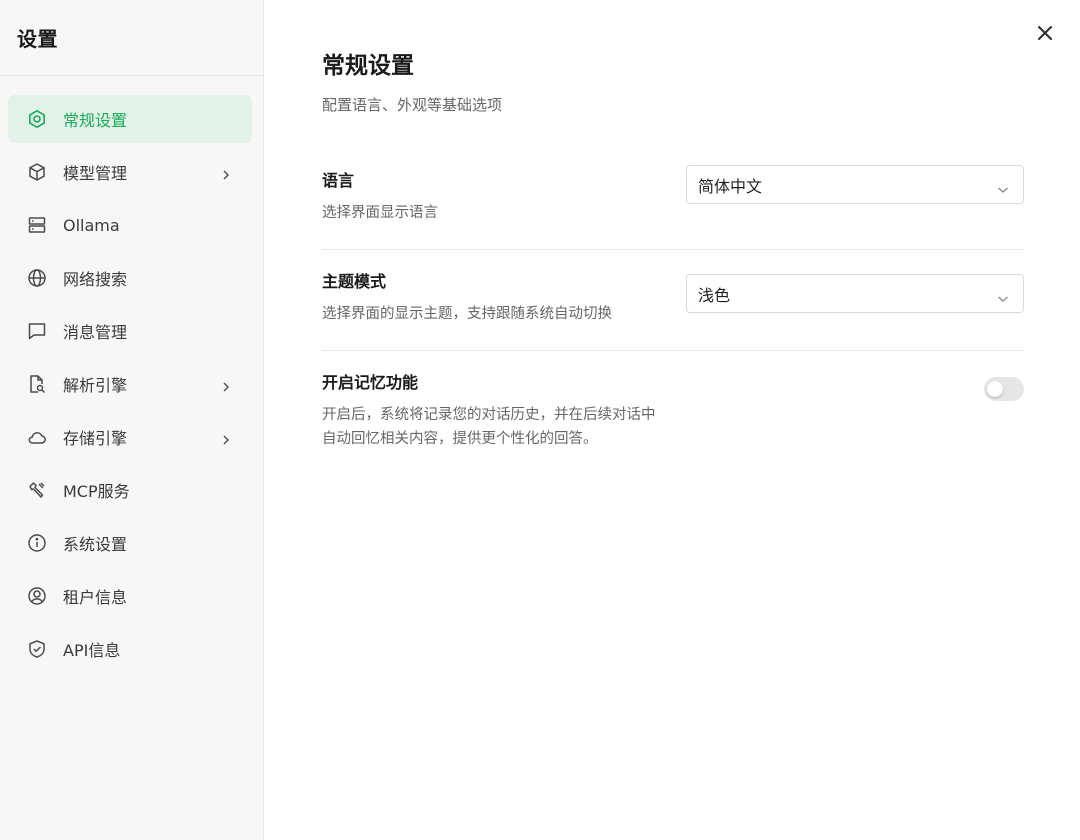 The width and height of the screenshot is (1080, 840). I want to click on sidebar-item-label: 网络搜索, so click(95, 279).